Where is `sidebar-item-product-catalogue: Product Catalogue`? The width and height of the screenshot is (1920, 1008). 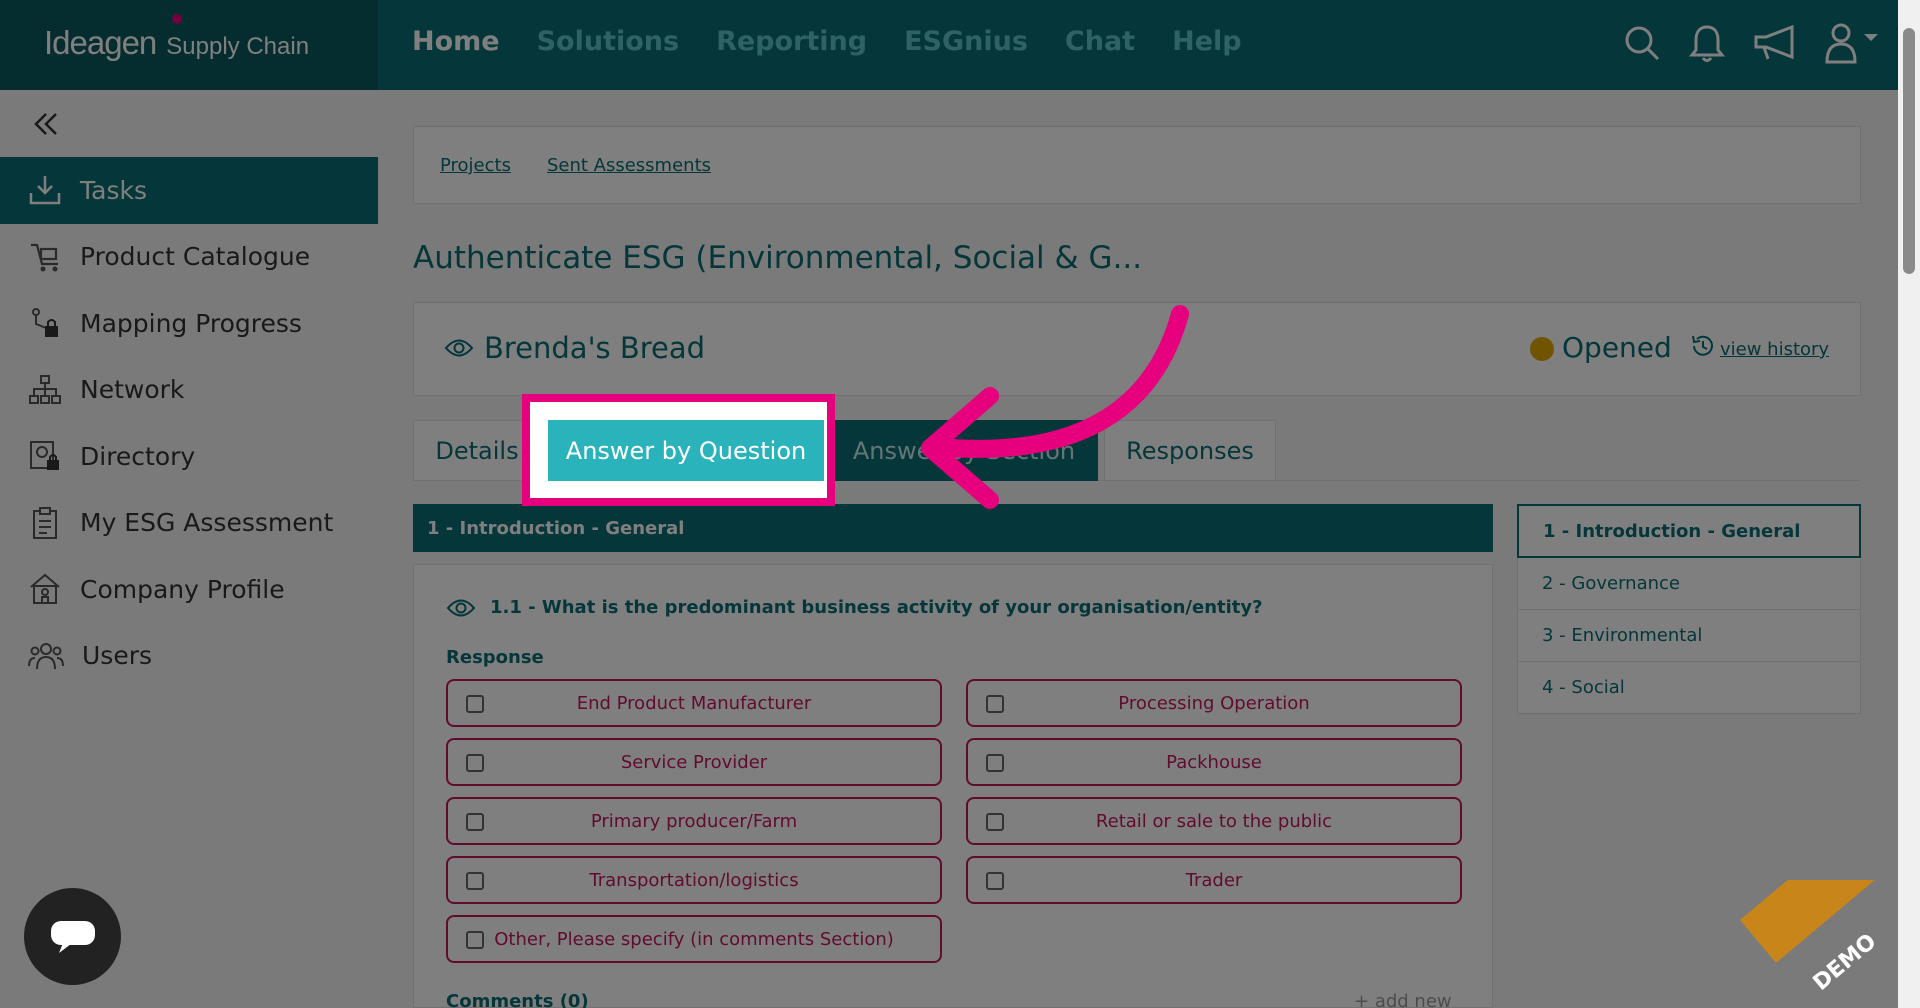 sidebar-item-product-catalogue: Product Catalogue is located at coordinates (189, 257).